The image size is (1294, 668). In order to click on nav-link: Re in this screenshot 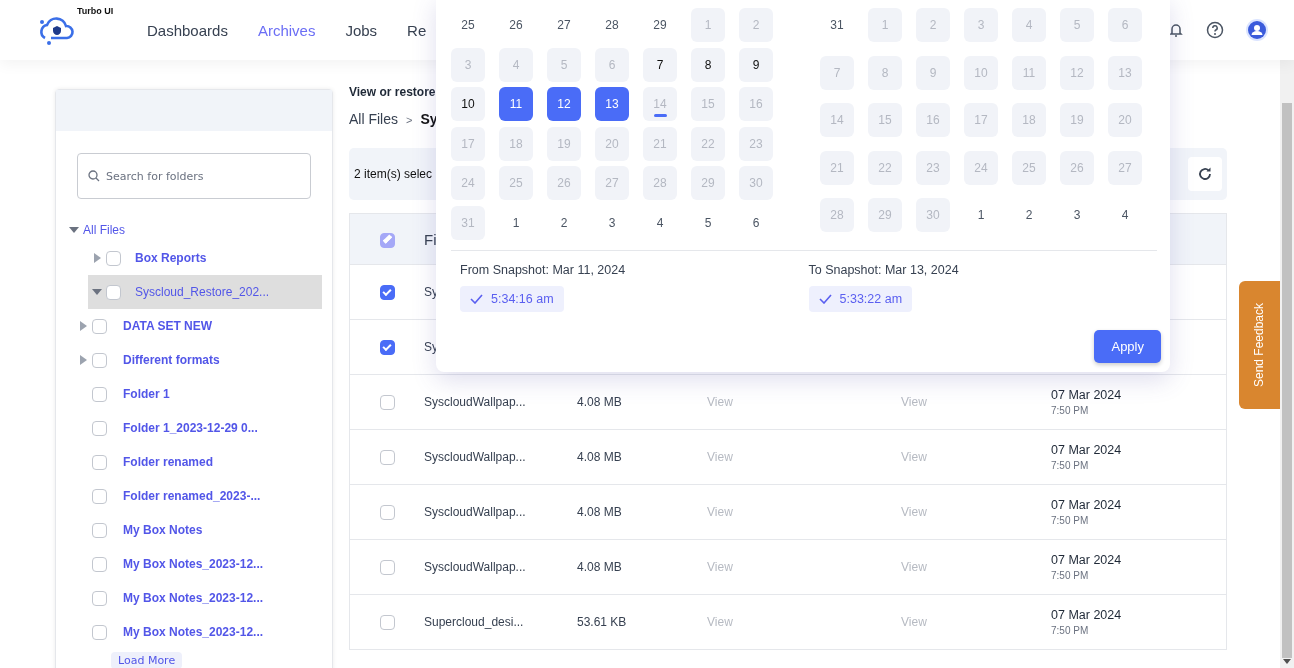, I will do `click(417, 30)`.